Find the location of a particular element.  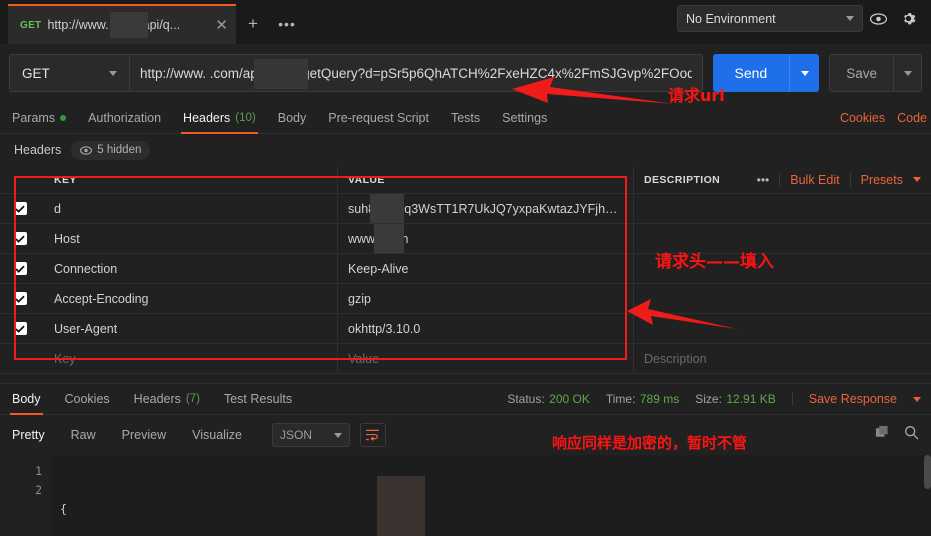

status-label: Status: is located at coordinates (526, 399).